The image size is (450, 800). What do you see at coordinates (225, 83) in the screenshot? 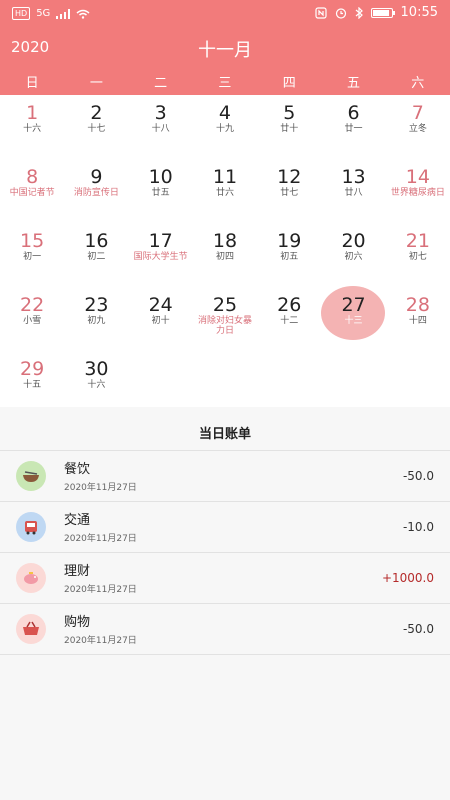
I see `weekday-label: 三` at bounding box center [225, 83].